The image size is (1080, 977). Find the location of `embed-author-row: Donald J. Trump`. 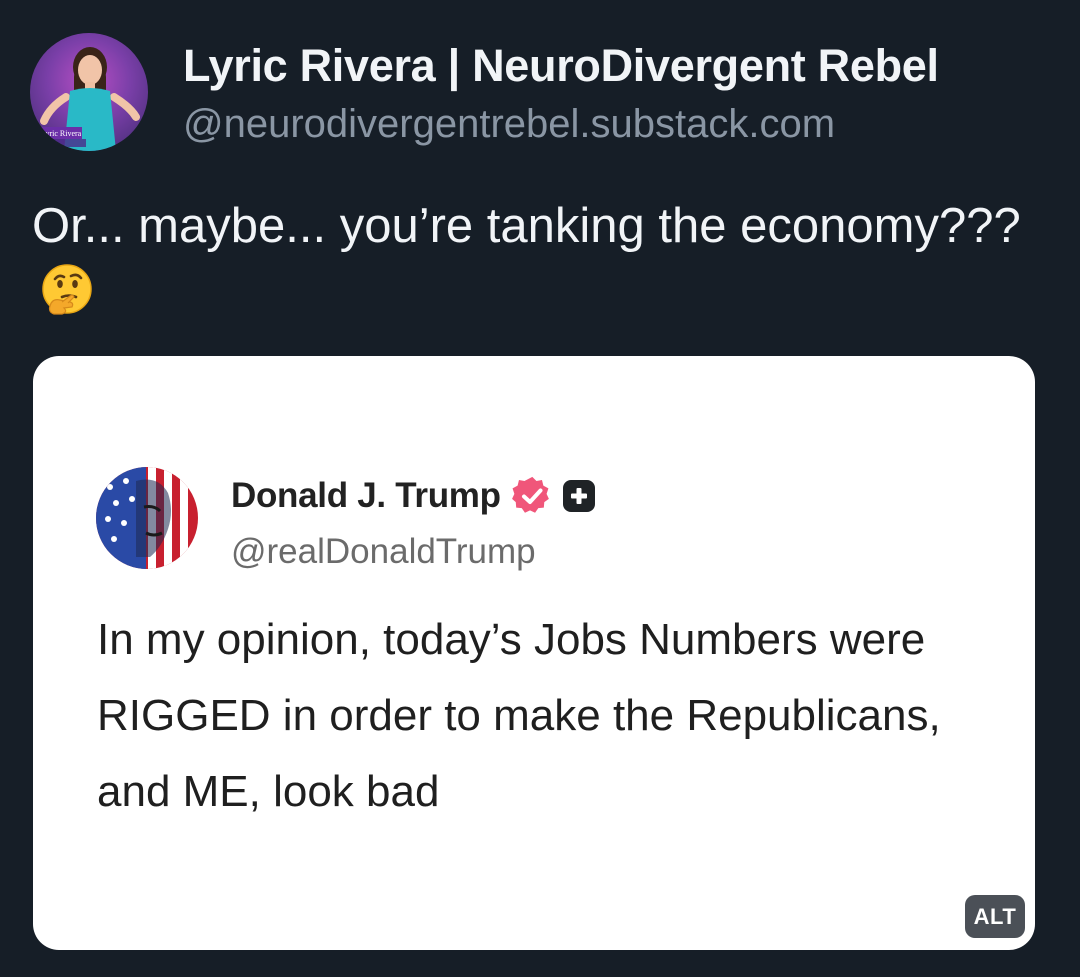

embed-author-row: Donald J. Trump is located at coordinates (413, 496).